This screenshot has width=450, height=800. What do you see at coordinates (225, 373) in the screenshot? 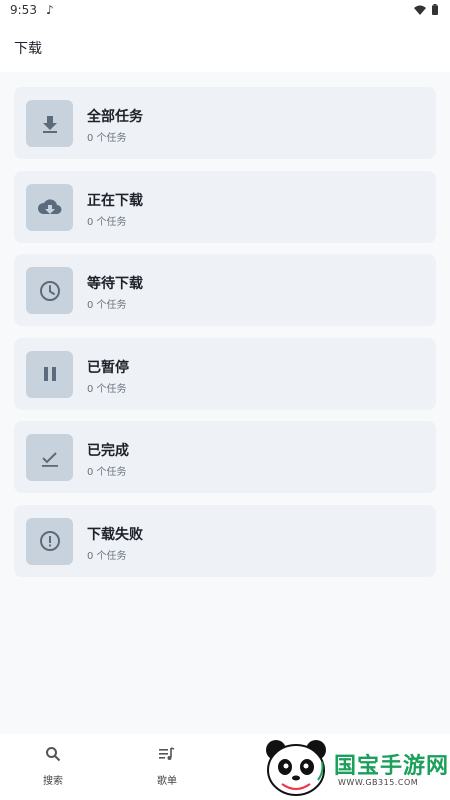
I see `category-card-paused: 已暂停 0 个任务` at bounding box center [225, 373].